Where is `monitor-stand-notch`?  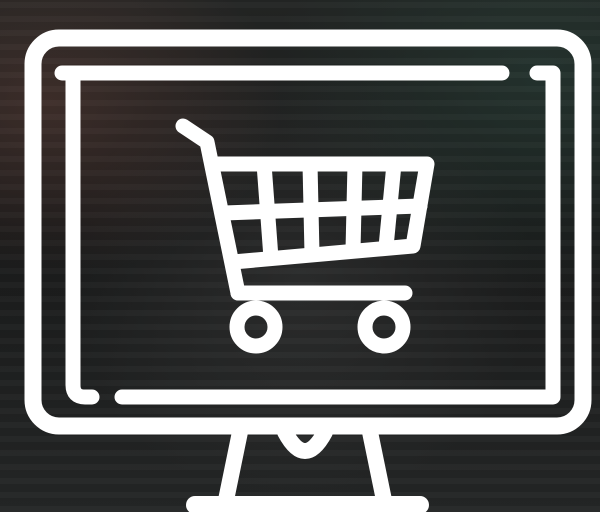 monitor-stand-notch is located at coordinates (305, 441).